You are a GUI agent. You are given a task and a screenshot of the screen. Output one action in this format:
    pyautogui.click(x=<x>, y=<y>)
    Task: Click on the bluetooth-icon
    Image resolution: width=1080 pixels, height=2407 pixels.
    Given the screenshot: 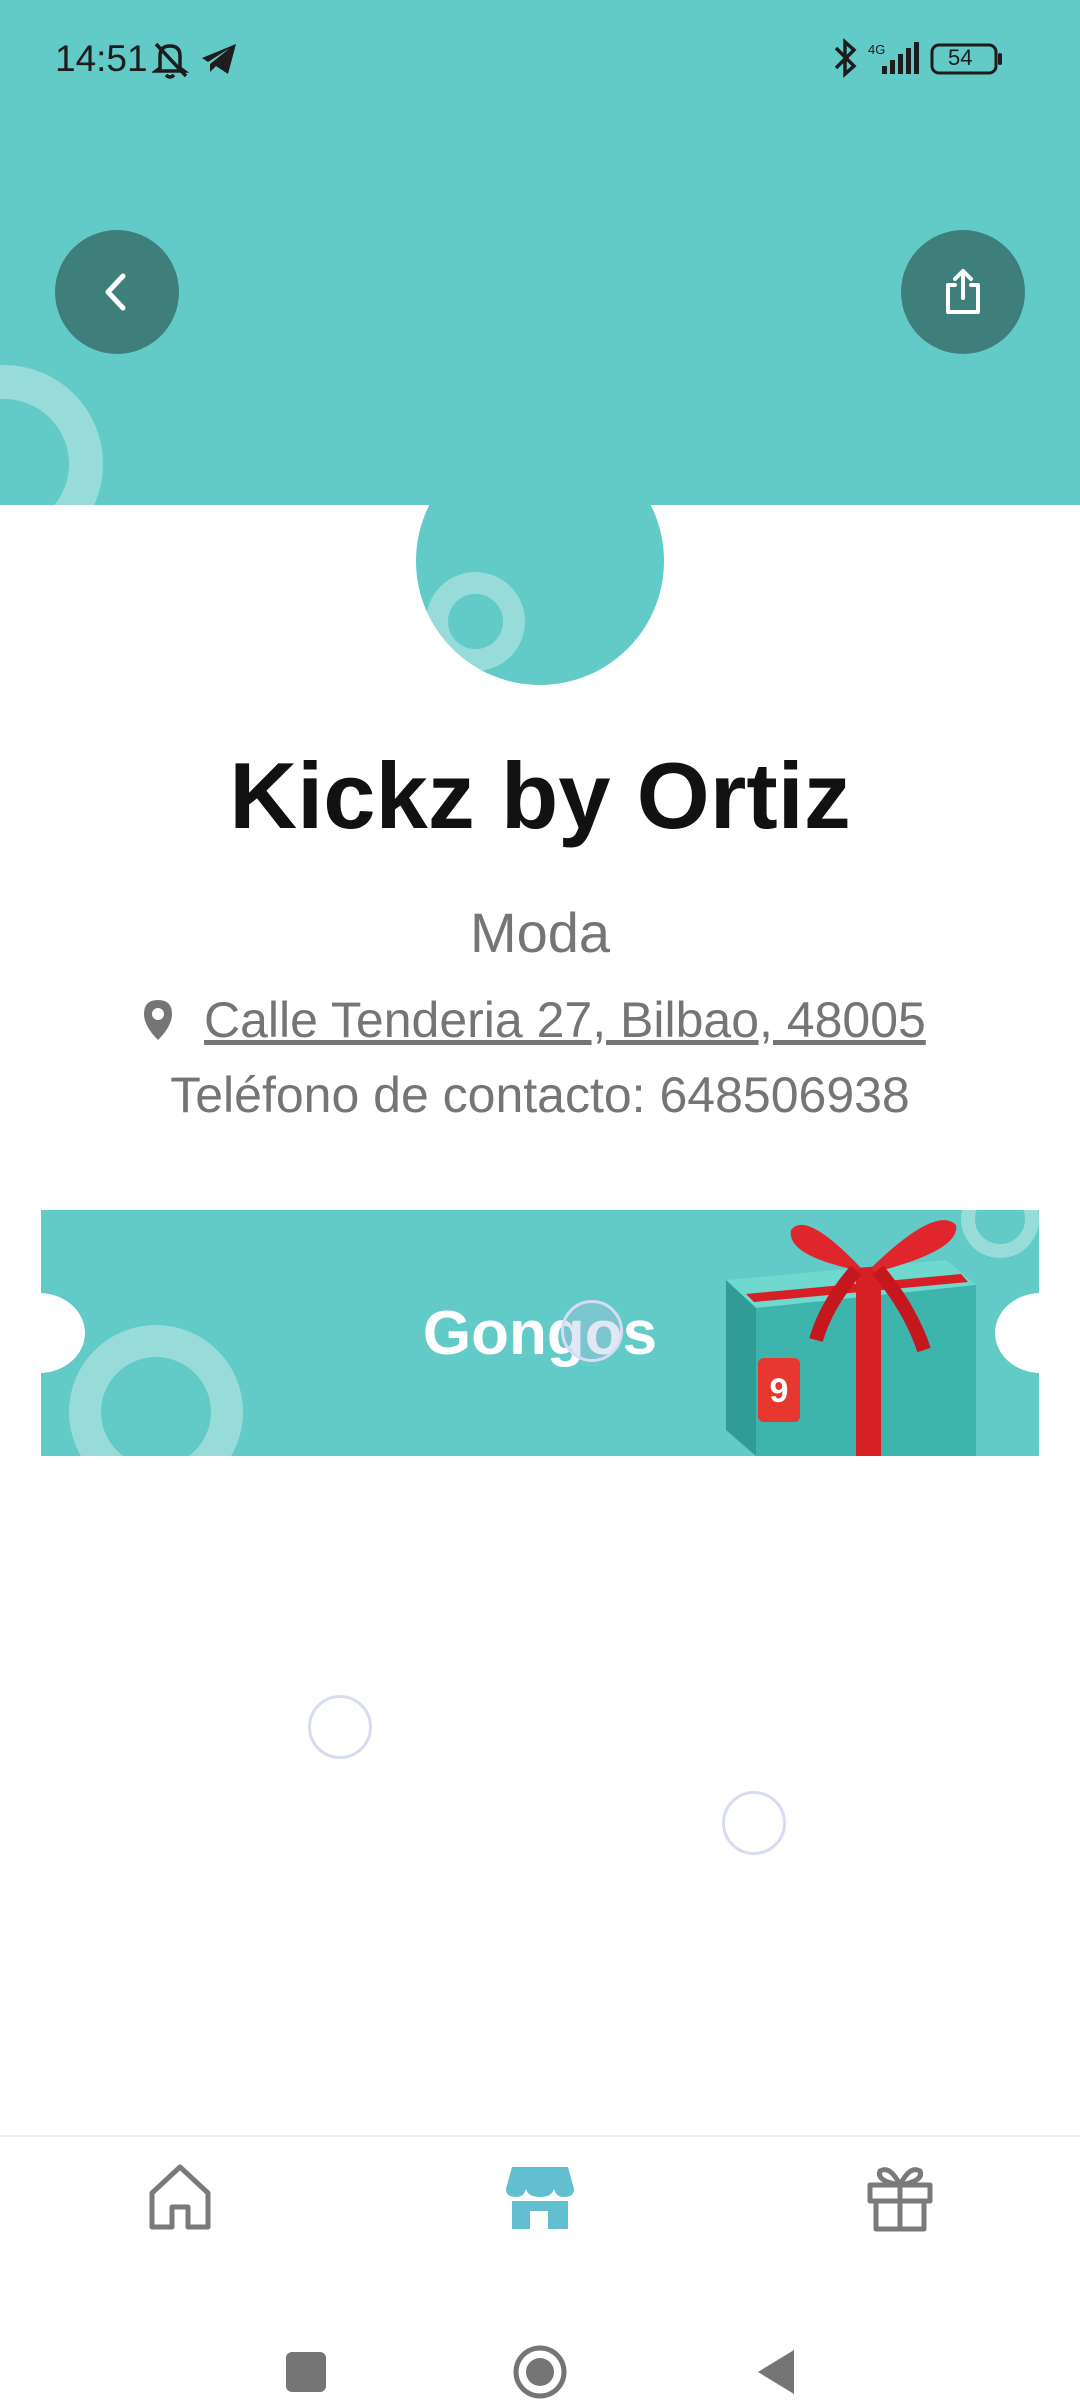 What is the action you would take?
    pyautogui.click(x=845, y=58)
    